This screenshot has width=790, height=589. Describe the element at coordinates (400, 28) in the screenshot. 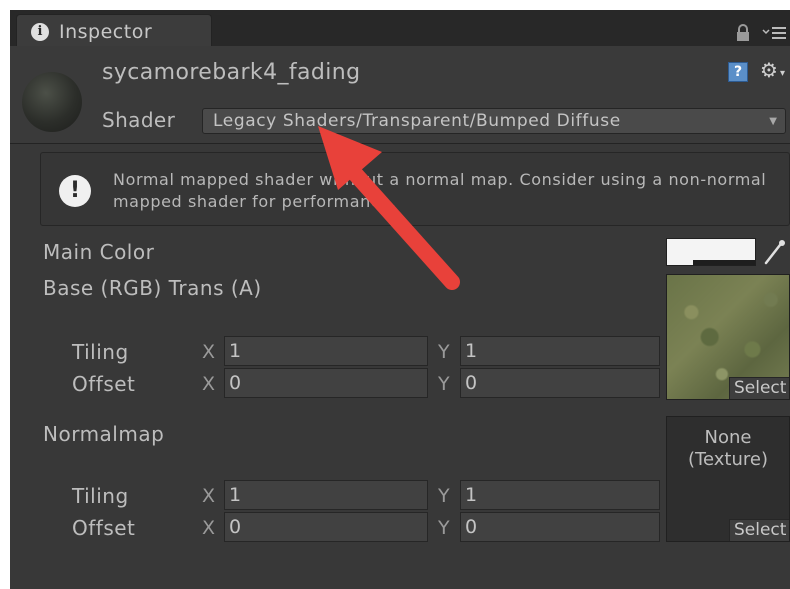

I see `tab-bar: i Inspector` at that location.